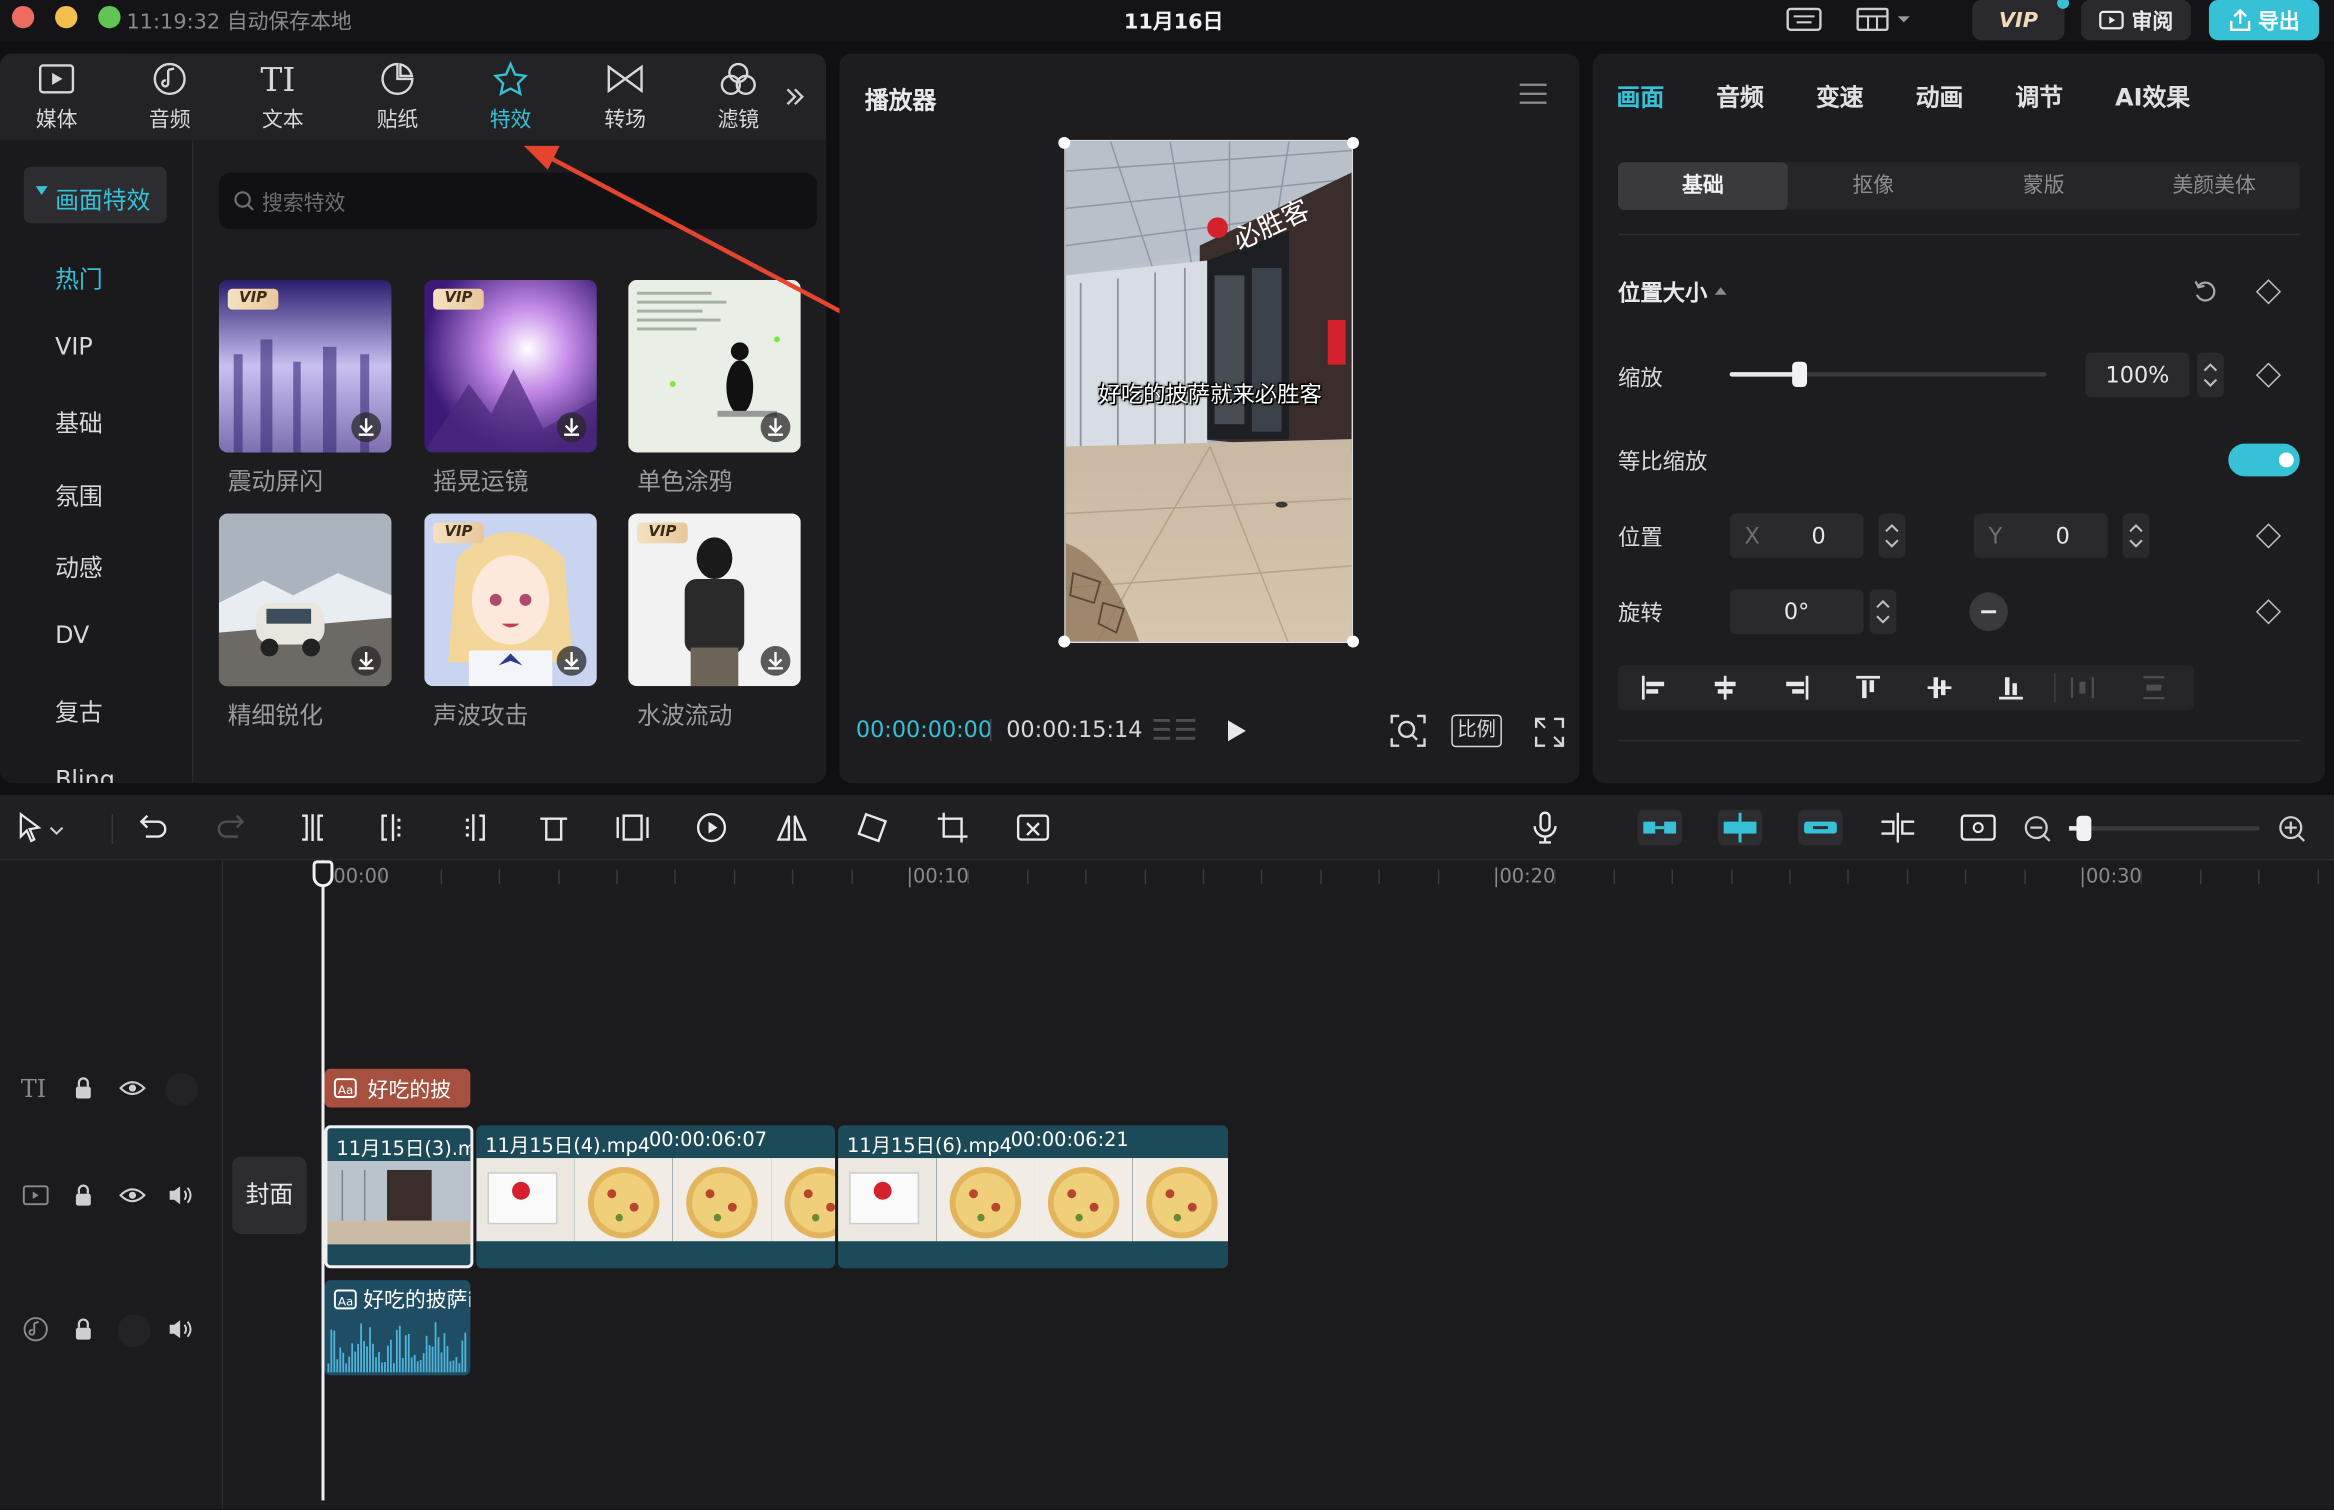 Image resolution: width=2334 pixels, height=1510 pixels. What do you see at coordinates (1897, 829) in the screenshot?
I see `split-track-icon` at bounding box center [1897, 829].